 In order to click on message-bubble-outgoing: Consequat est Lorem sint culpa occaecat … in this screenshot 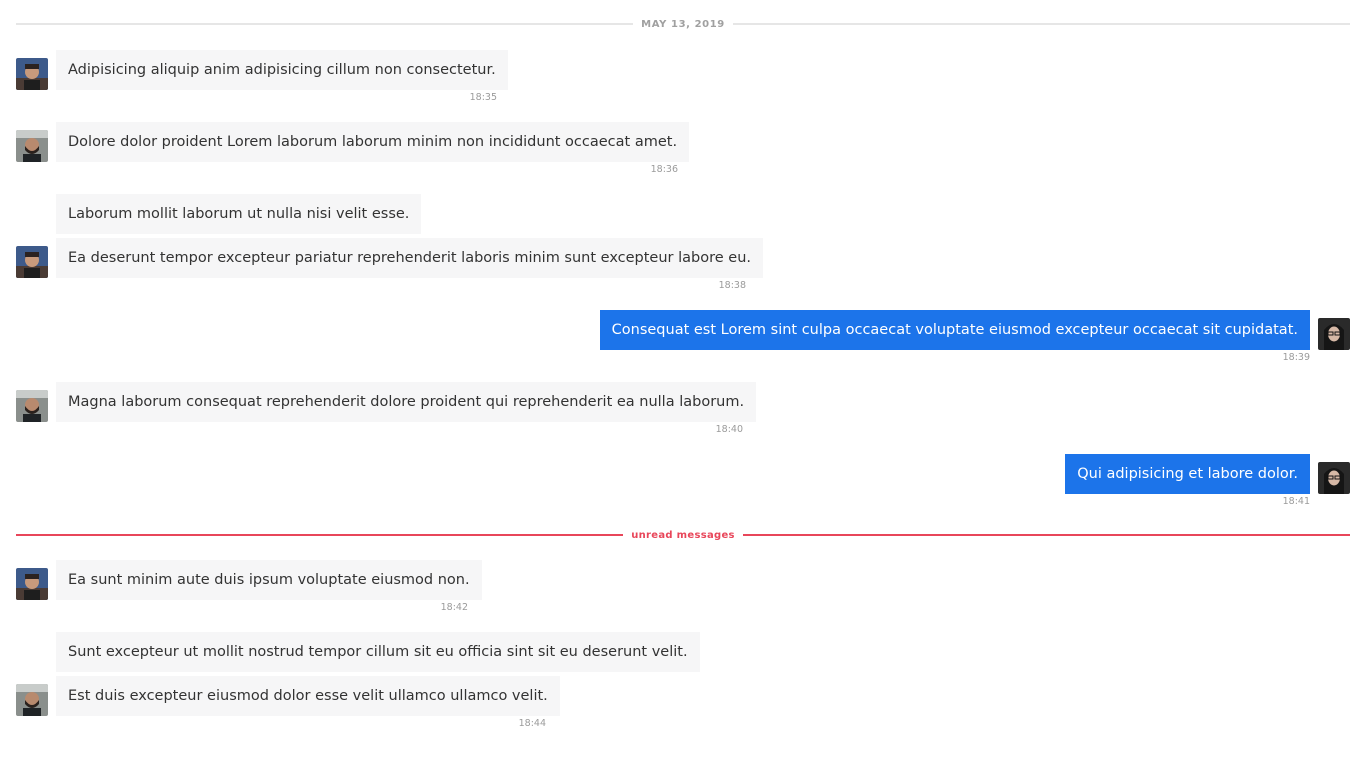, I will do `click(954, 330)`.